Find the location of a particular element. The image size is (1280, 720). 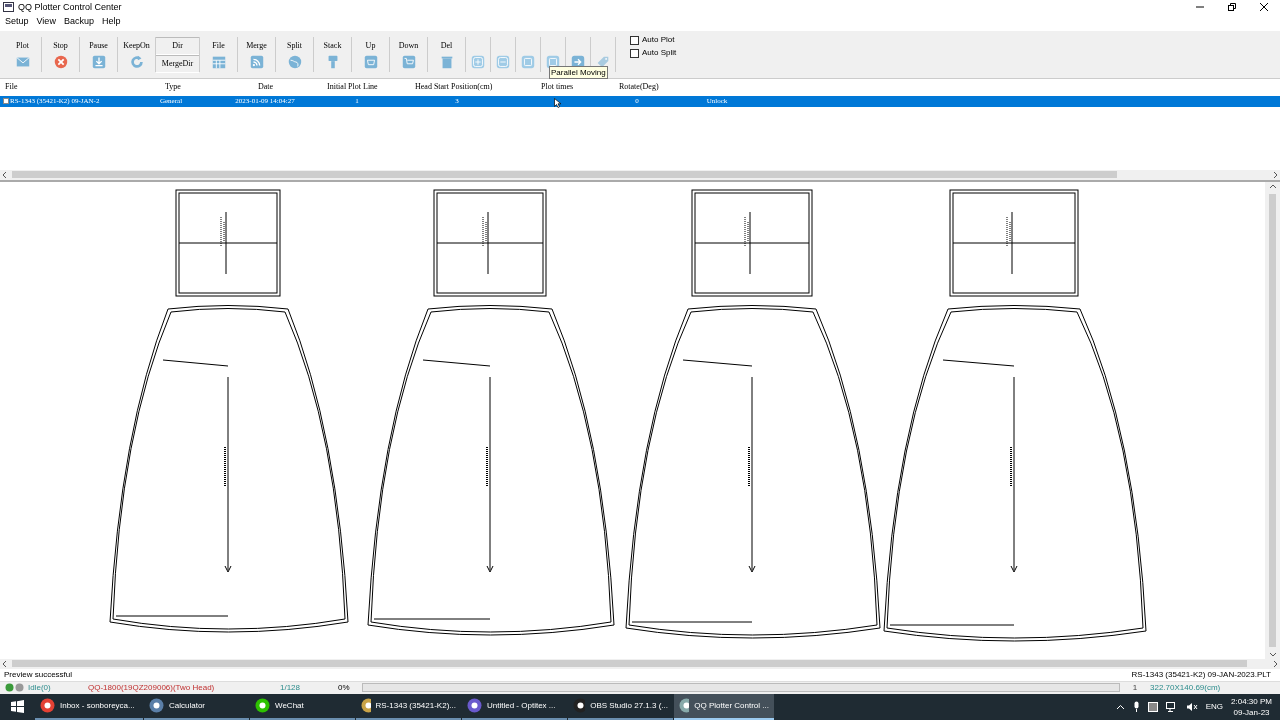

column-header: Date is located at coordinates (287, 86).